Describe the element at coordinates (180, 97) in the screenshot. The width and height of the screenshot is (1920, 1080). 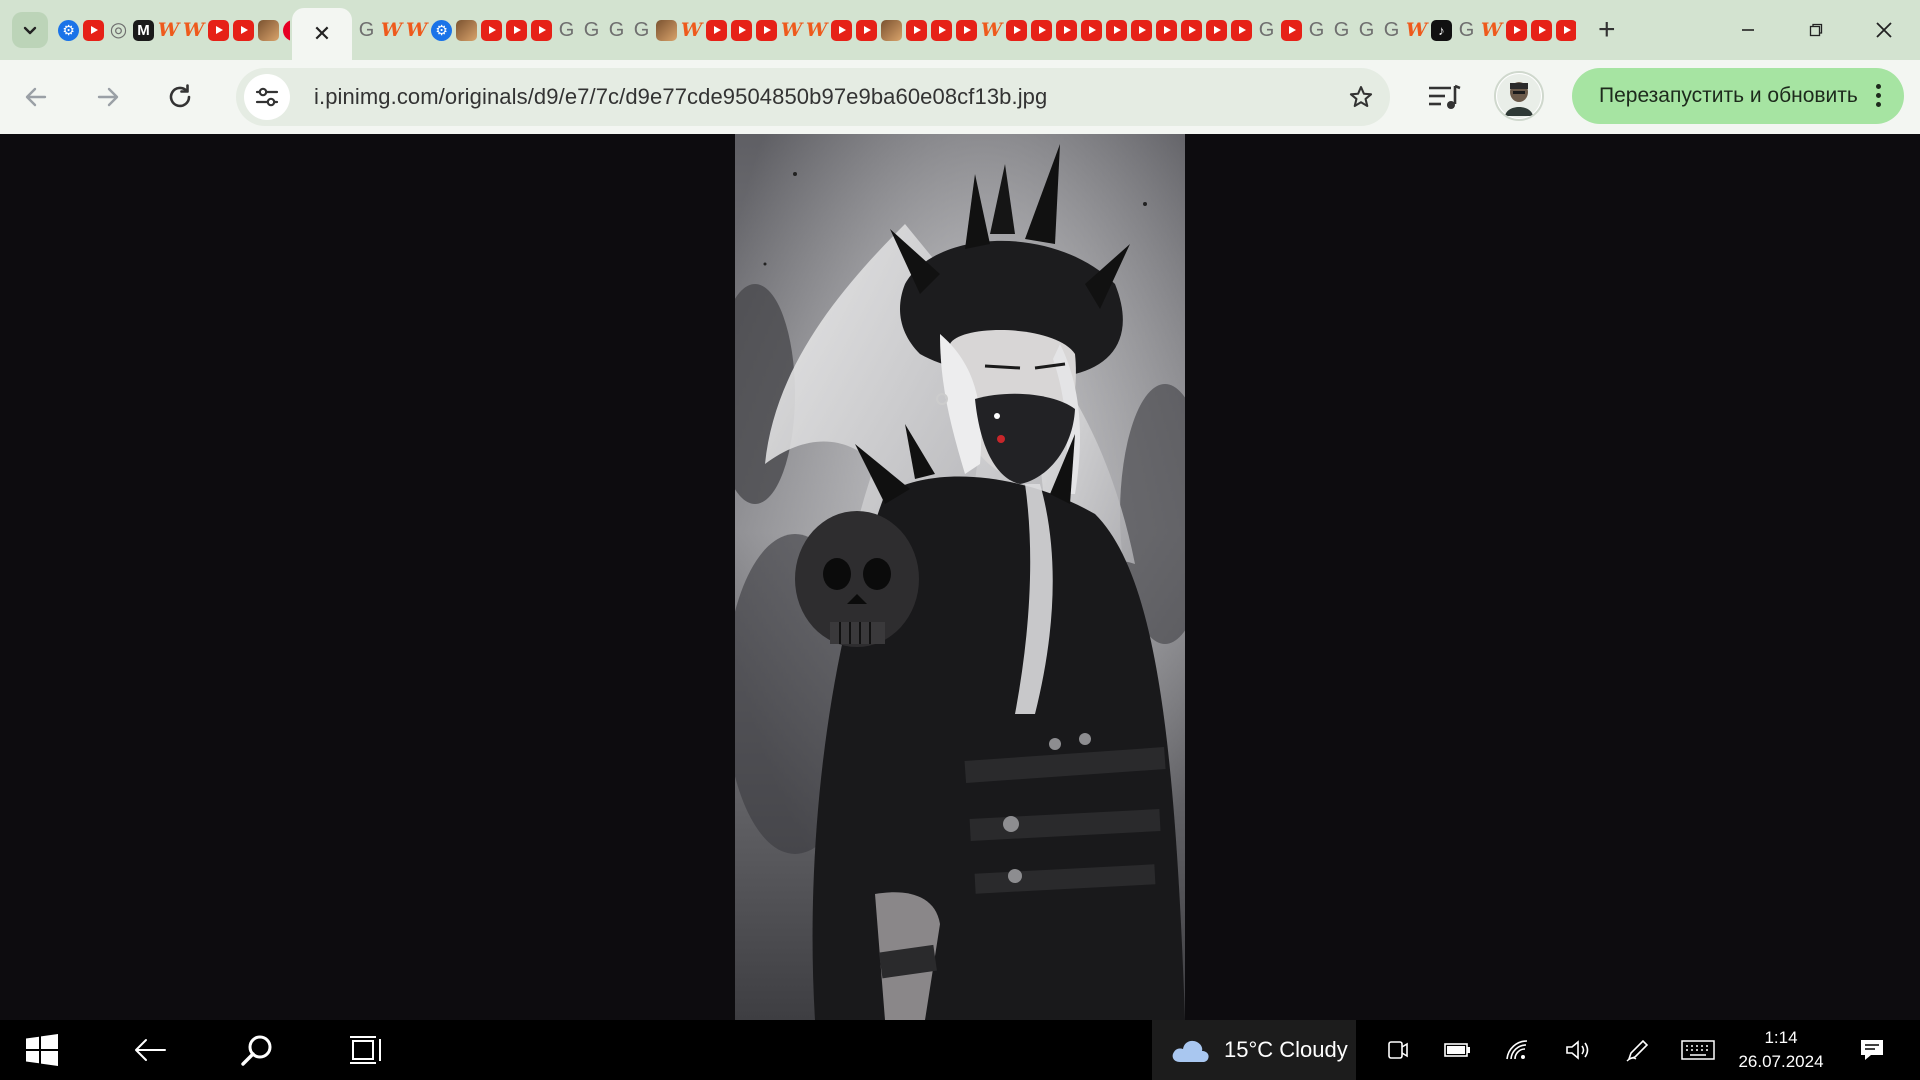
I see `reload-button` at that location.